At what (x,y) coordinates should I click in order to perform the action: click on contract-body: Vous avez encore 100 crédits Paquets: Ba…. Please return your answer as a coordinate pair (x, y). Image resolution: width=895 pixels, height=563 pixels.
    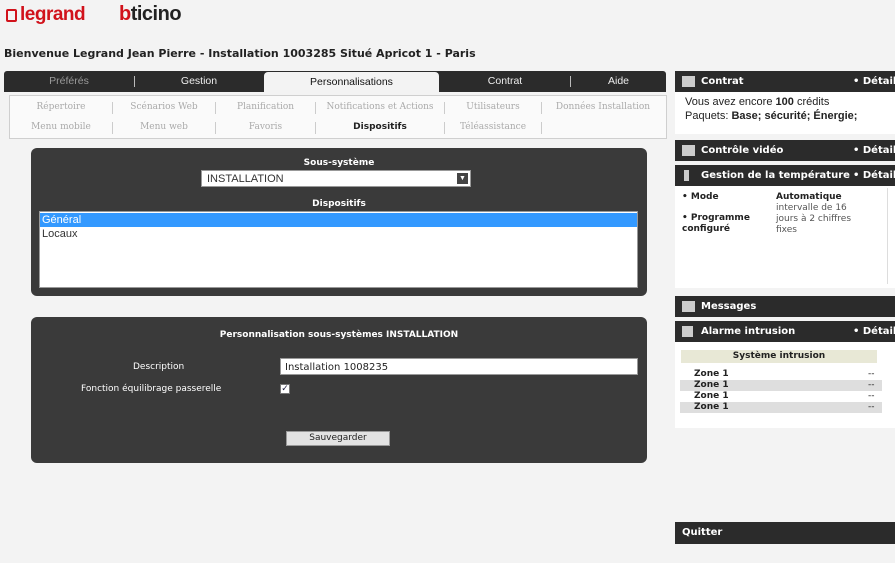
    Looking at the image, I should click on (785, 113).